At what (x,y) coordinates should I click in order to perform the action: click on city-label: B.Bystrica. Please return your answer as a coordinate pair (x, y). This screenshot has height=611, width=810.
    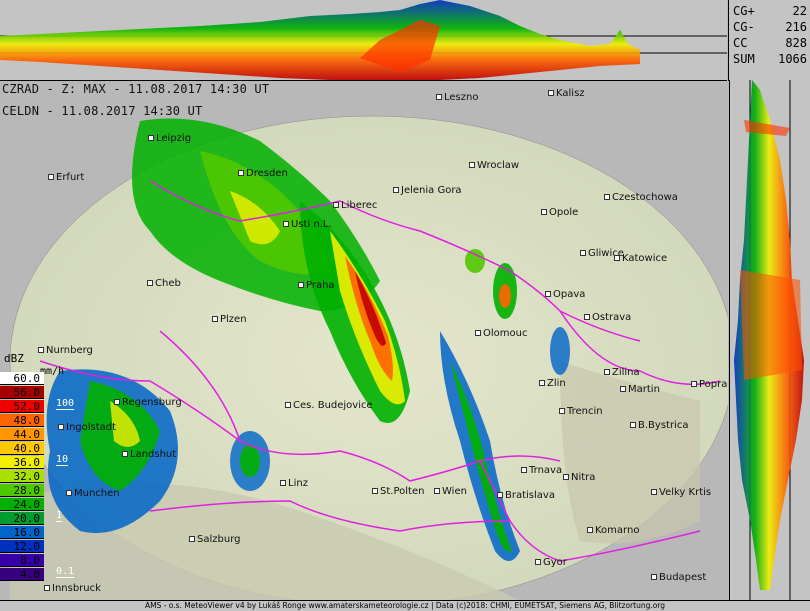
    Looking at the image, I should click on (659, 425).